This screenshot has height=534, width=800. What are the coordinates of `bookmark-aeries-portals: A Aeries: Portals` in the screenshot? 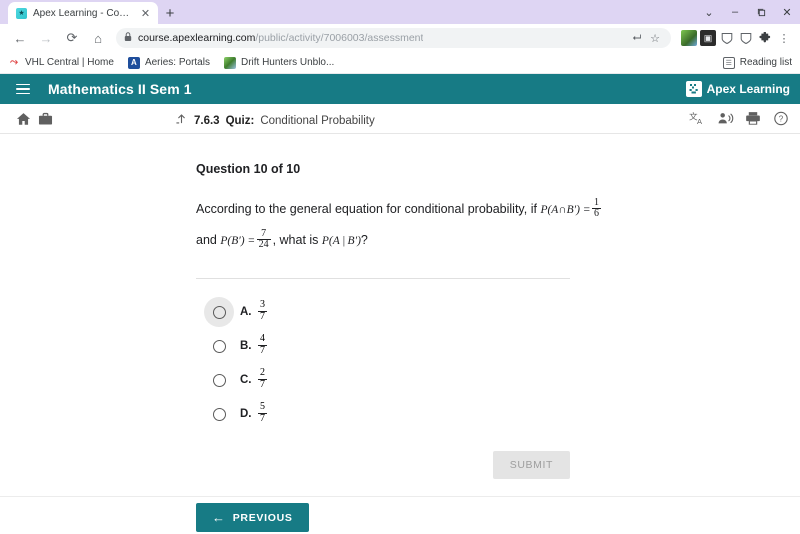 It's located at (168, 62).